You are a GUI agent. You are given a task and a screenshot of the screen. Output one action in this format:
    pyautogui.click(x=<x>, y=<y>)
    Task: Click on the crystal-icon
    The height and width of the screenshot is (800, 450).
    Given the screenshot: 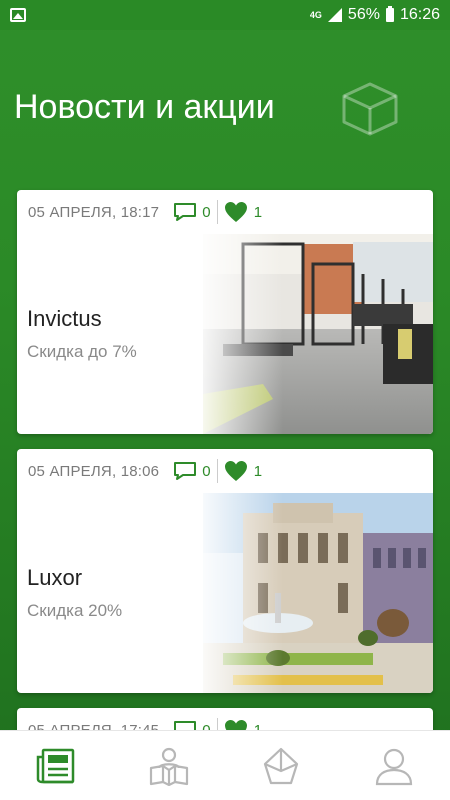 What is the action you would take?
    pyautogui.click(x=281, y=765)
    